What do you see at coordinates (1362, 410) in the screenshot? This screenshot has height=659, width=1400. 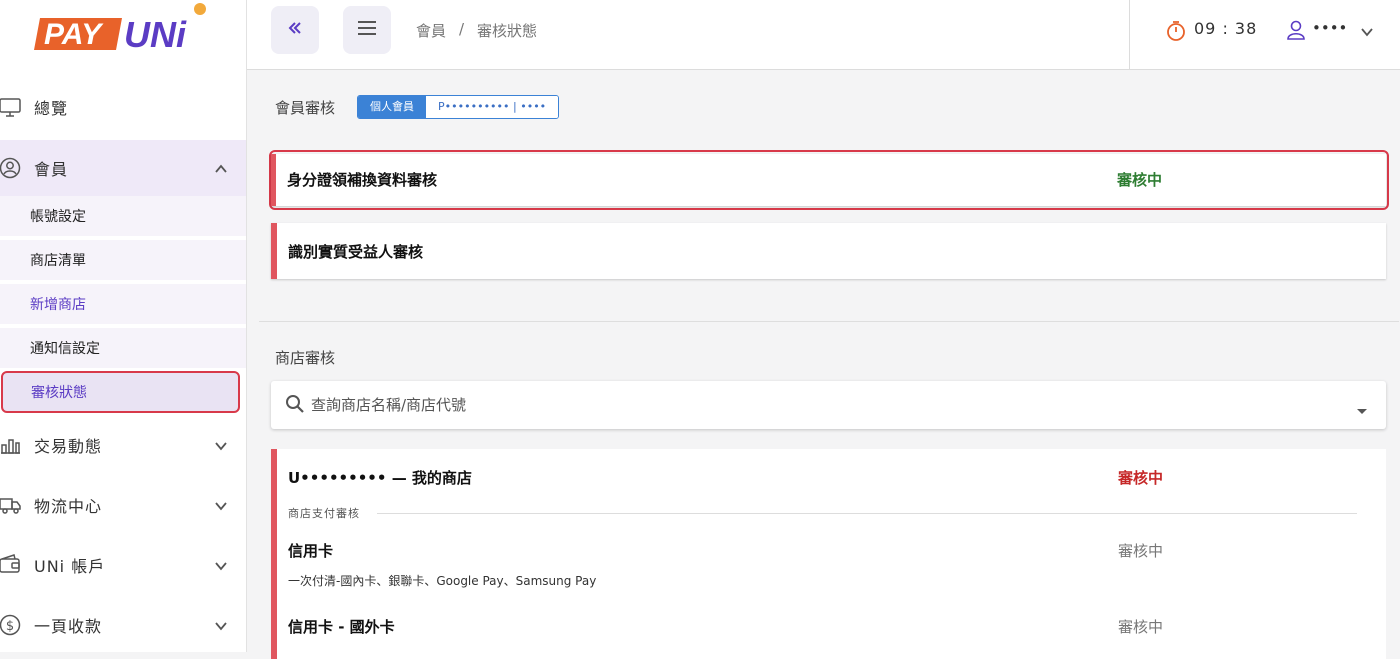 I see `caret-down-icon` at bounding box center [1362, 410].